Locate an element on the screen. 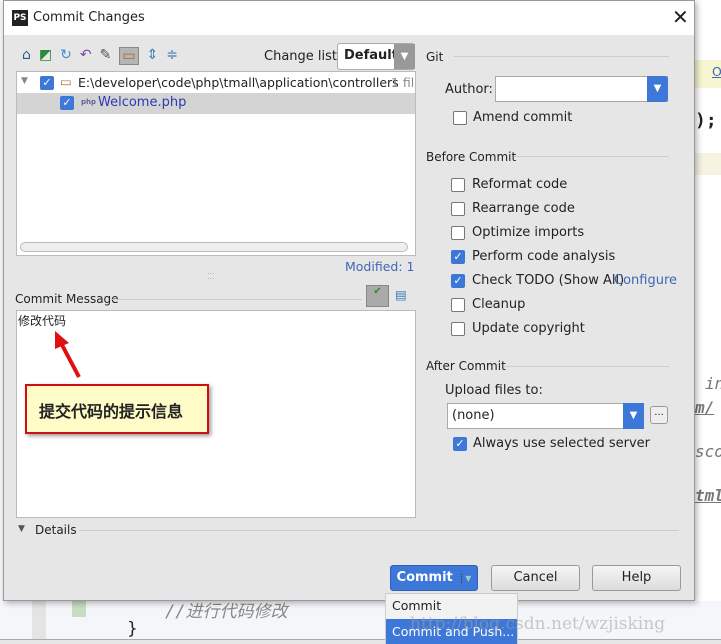  code-brace: } is located at coordinates (132, 629).